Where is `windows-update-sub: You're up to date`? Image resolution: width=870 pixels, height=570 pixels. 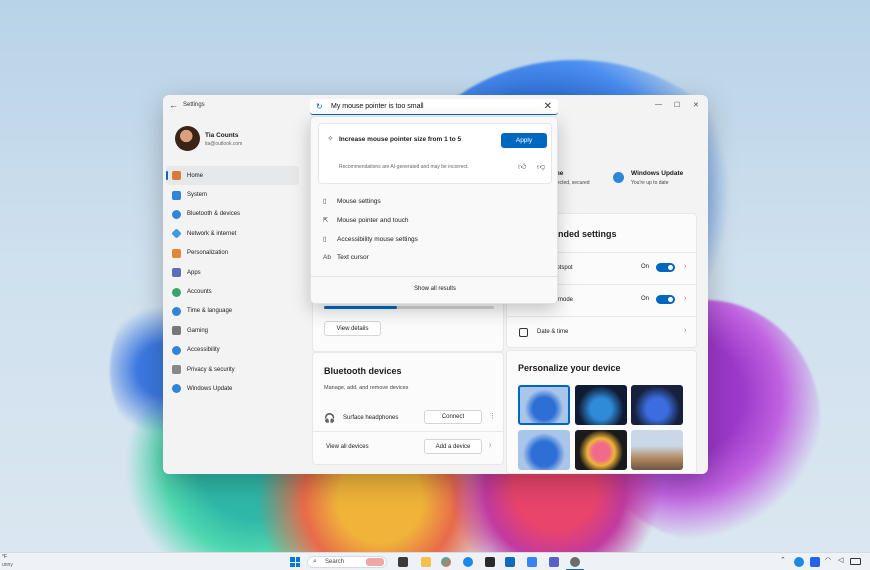 windows-update-sub: You're up to date is located at coordinates (650, 183).